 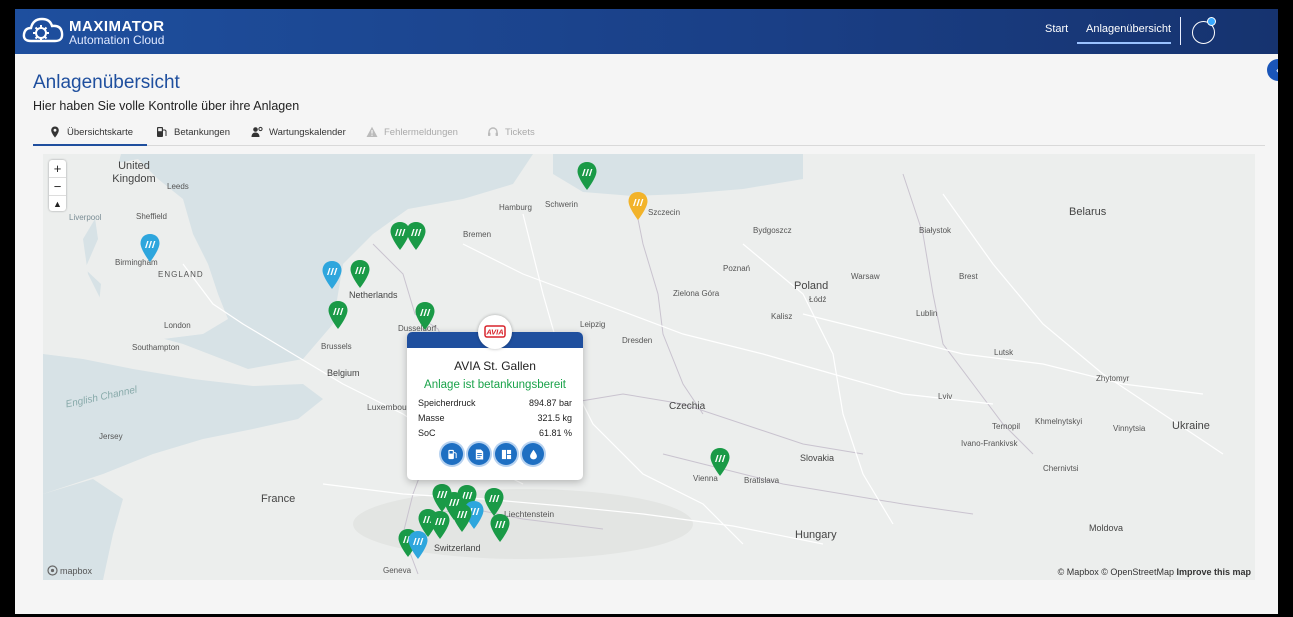 I want to click on dashboard-icon, so click(x=506, y=454).